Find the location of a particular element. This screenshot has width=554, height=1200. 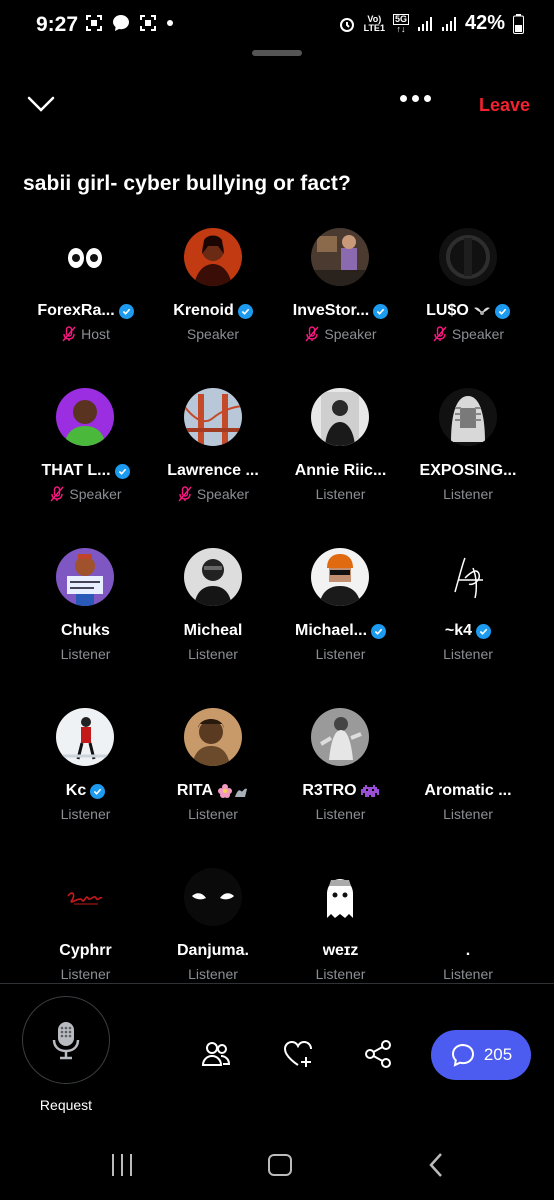

participant: RITA Listener is located at coordinates (213, 778).